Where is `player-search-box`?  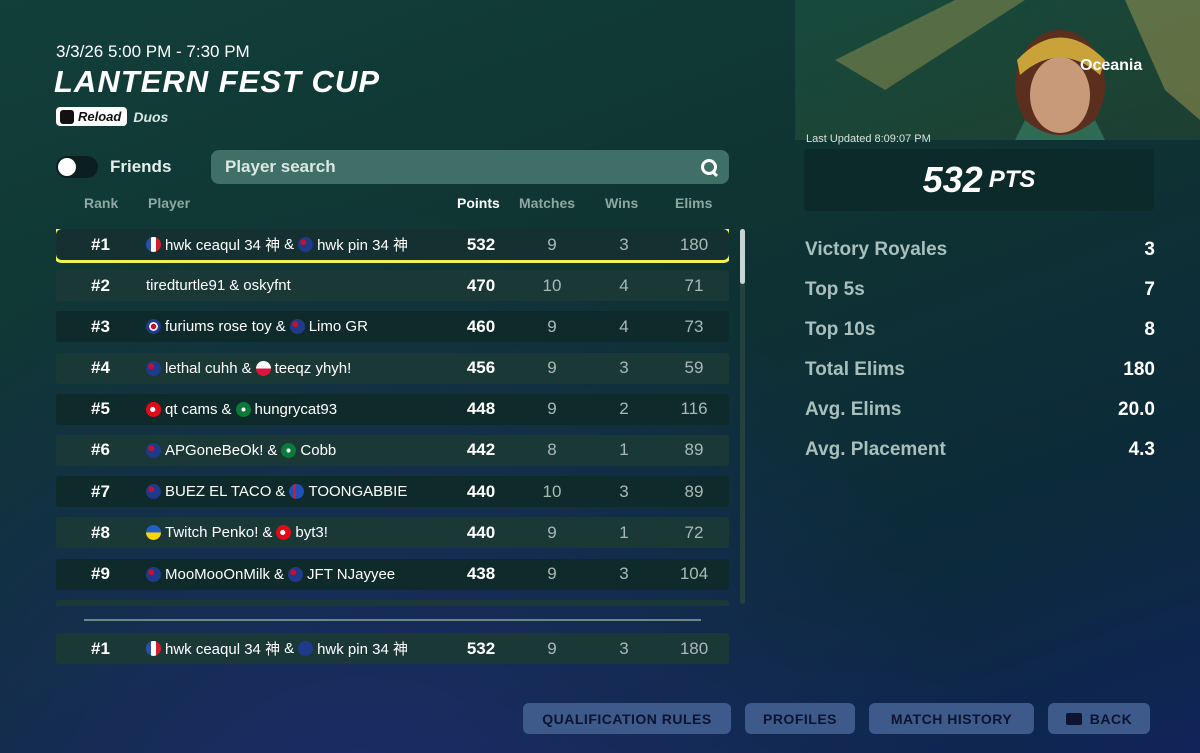
player-search-box is located at coordinates (470, 167).